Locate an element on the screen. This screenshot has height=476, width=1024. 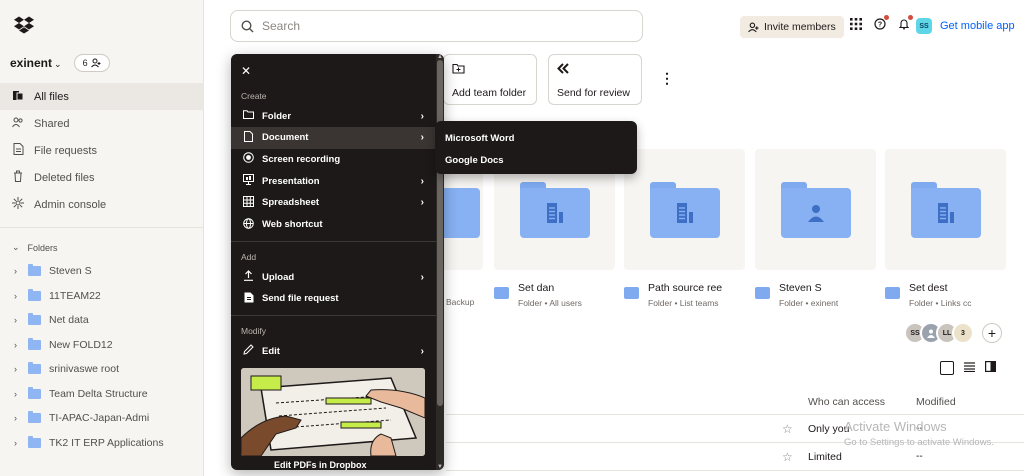
folder-tile-info: Steven S Folder • exinent is located at coordinates (817, 295).